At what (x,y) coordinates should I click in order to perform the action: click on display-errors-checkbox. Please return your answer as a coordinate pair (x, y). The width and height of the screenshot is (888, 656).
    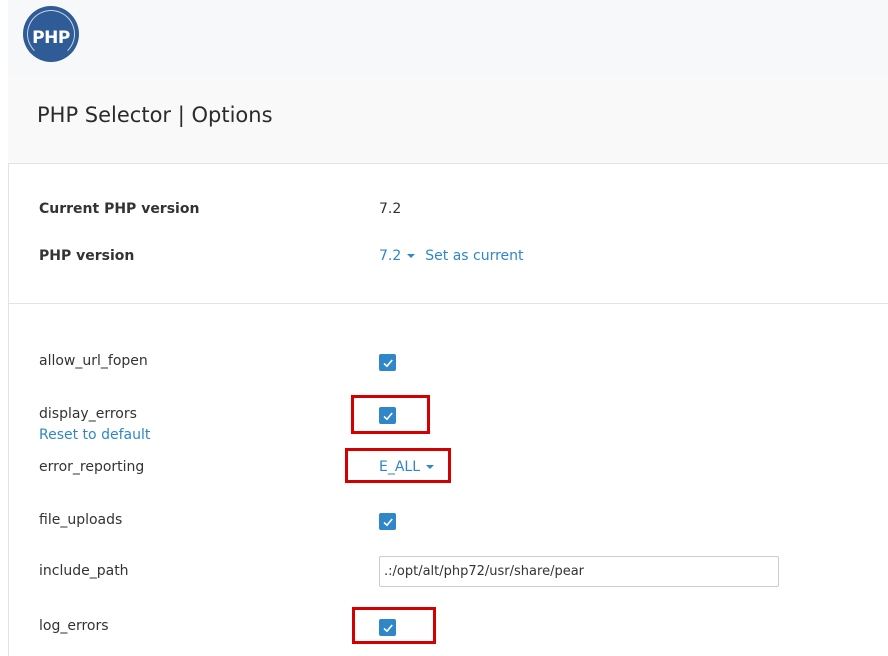
    Looking at the image, I should click on (387, 415).